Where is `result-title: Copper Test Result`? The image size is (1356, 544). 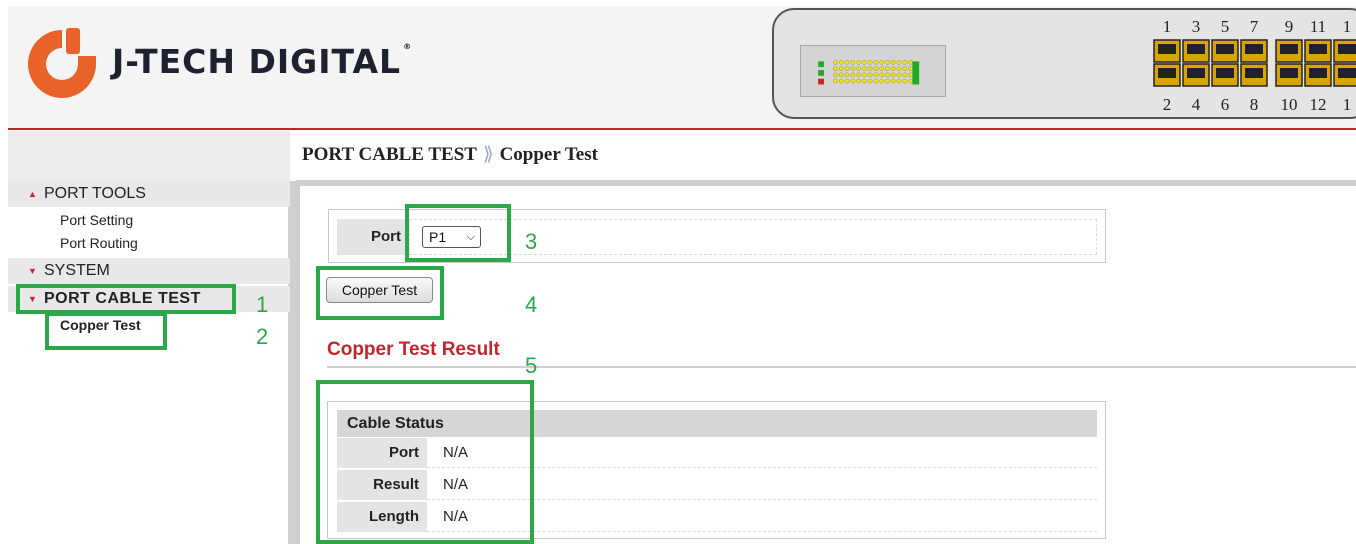
result-title: Copper Test Result is located at coordinates (413, 349).